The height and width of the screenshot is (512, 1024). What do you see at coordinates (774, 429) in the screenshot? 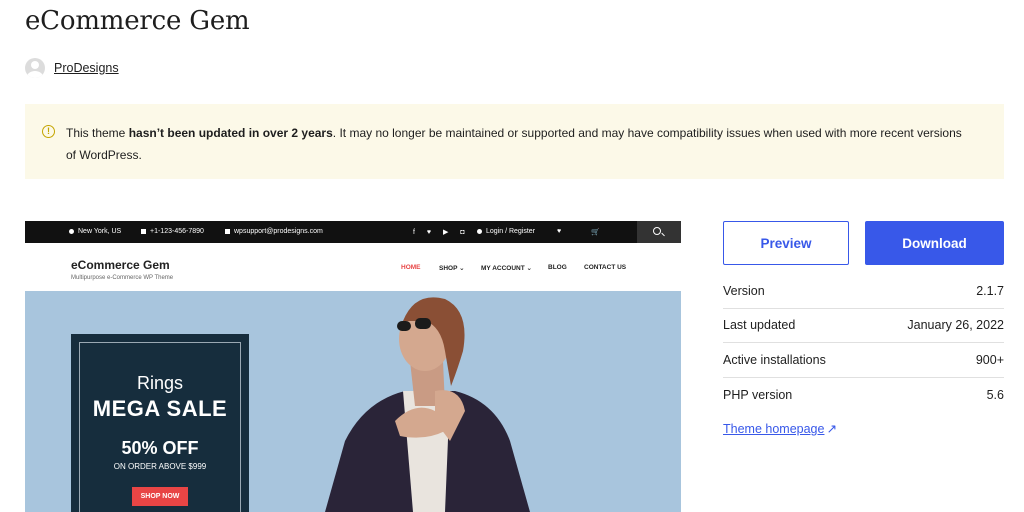
I see `theme-homepage-label: Theme homepage` at bounding box center [774, 429].